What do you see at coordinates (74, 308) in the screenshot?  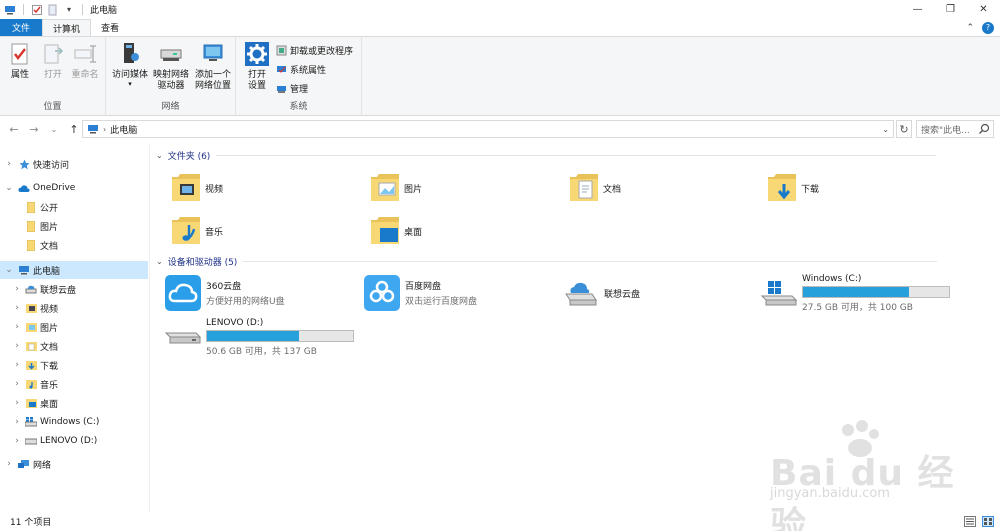 I see `sidebar-item-videos: › 视频` at bounding box center [74, 308].